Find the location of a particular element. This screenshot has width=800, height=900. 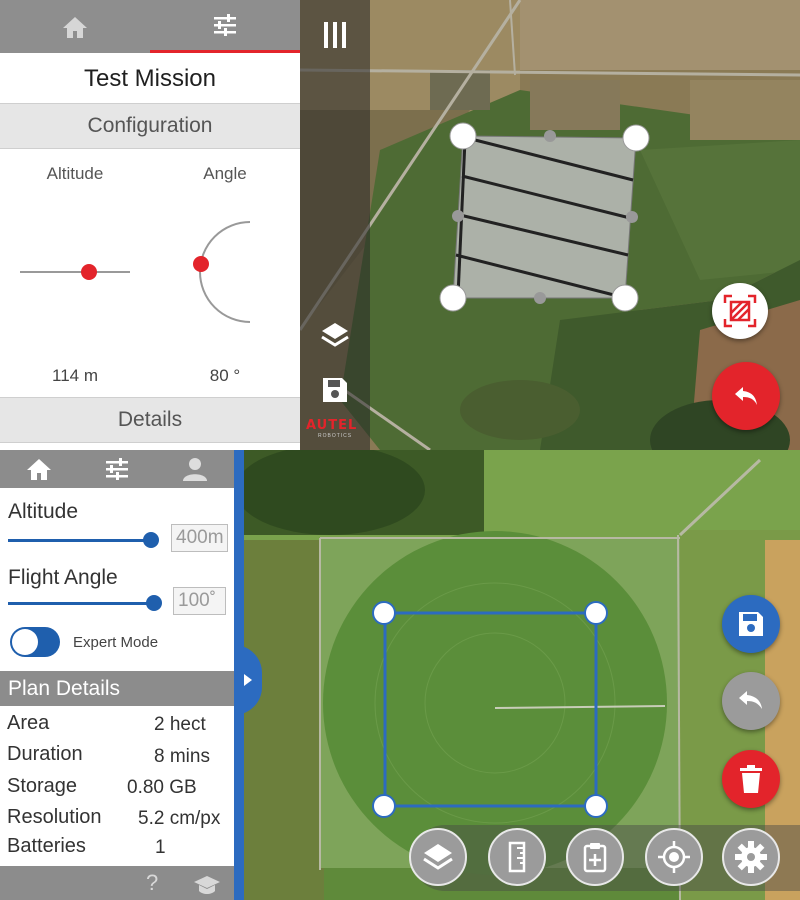

duration-label: Duration is located at coordinates (45, 754).